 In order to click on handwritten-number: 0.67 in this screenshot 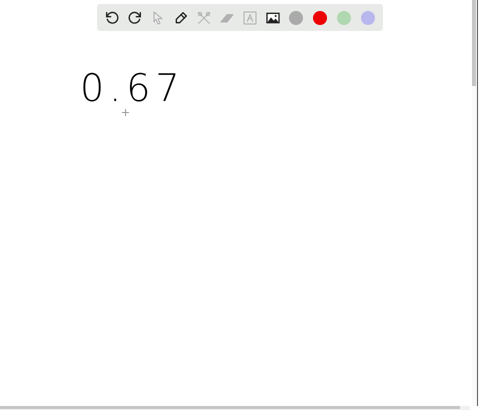, I will do `click(132, 88)`.